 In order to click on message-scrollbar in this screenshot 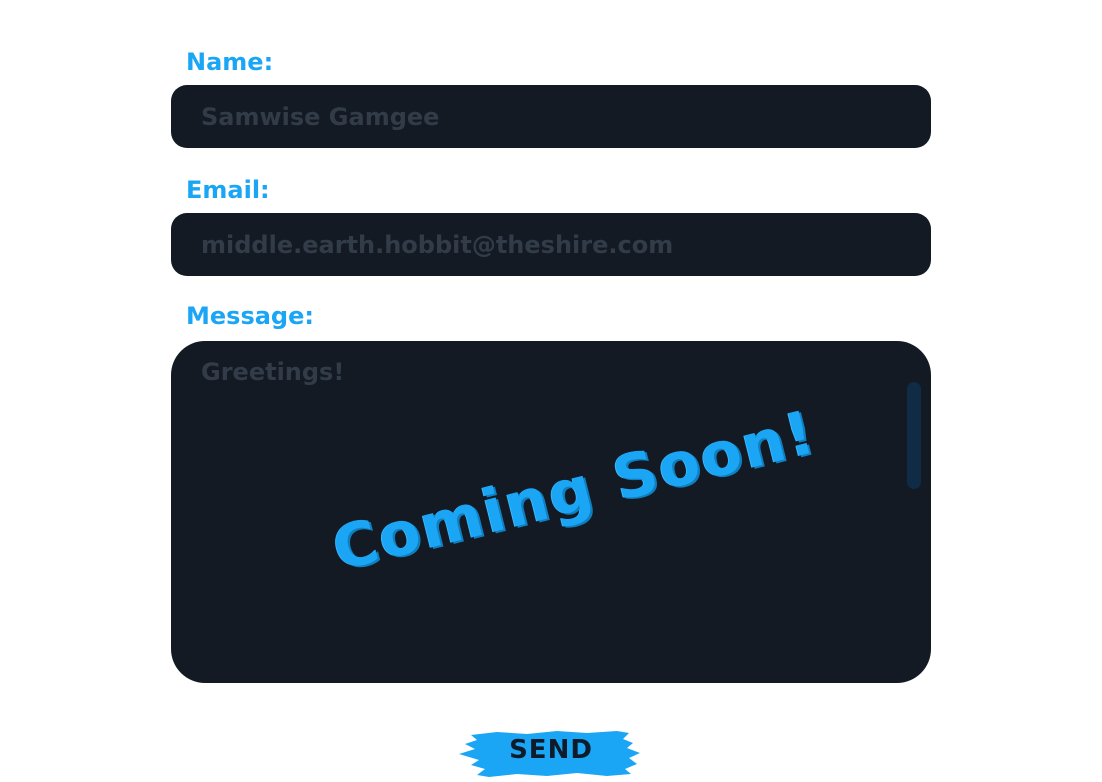, I will do `click(914, 435)`.